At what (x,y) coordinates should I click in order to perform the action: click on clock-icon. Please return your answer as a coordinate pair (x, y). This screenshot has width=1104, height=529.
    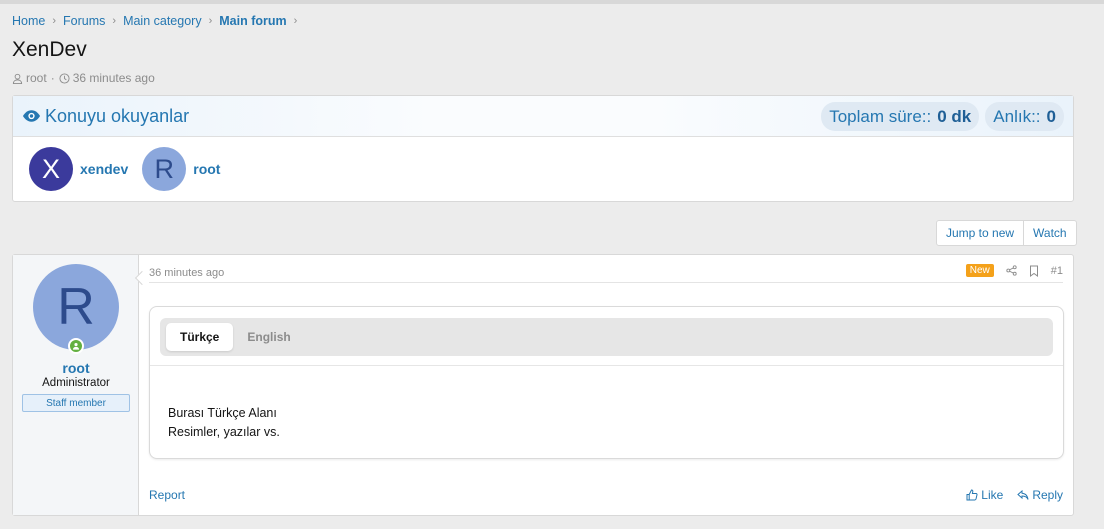
    Looking at the image, I should click on (64, 78).